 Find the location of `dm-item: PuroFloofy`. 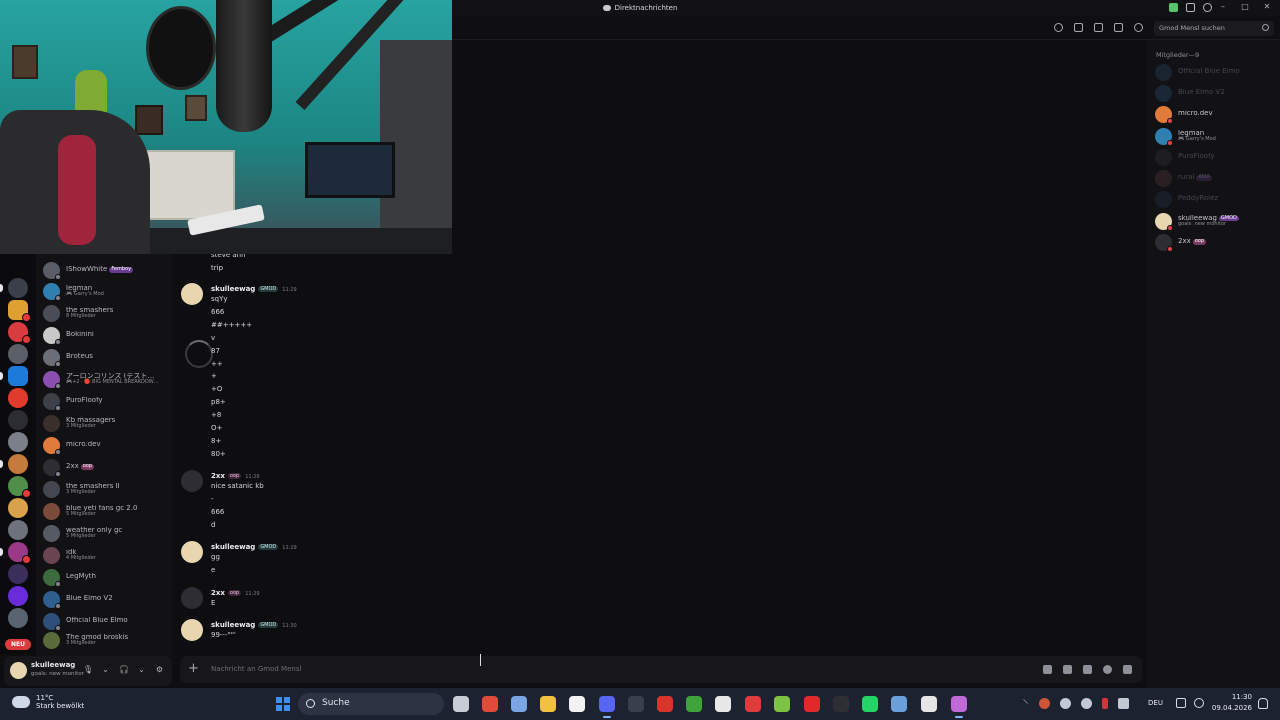

dm-item: PuroFloofy is located at coordinates (107, 401).